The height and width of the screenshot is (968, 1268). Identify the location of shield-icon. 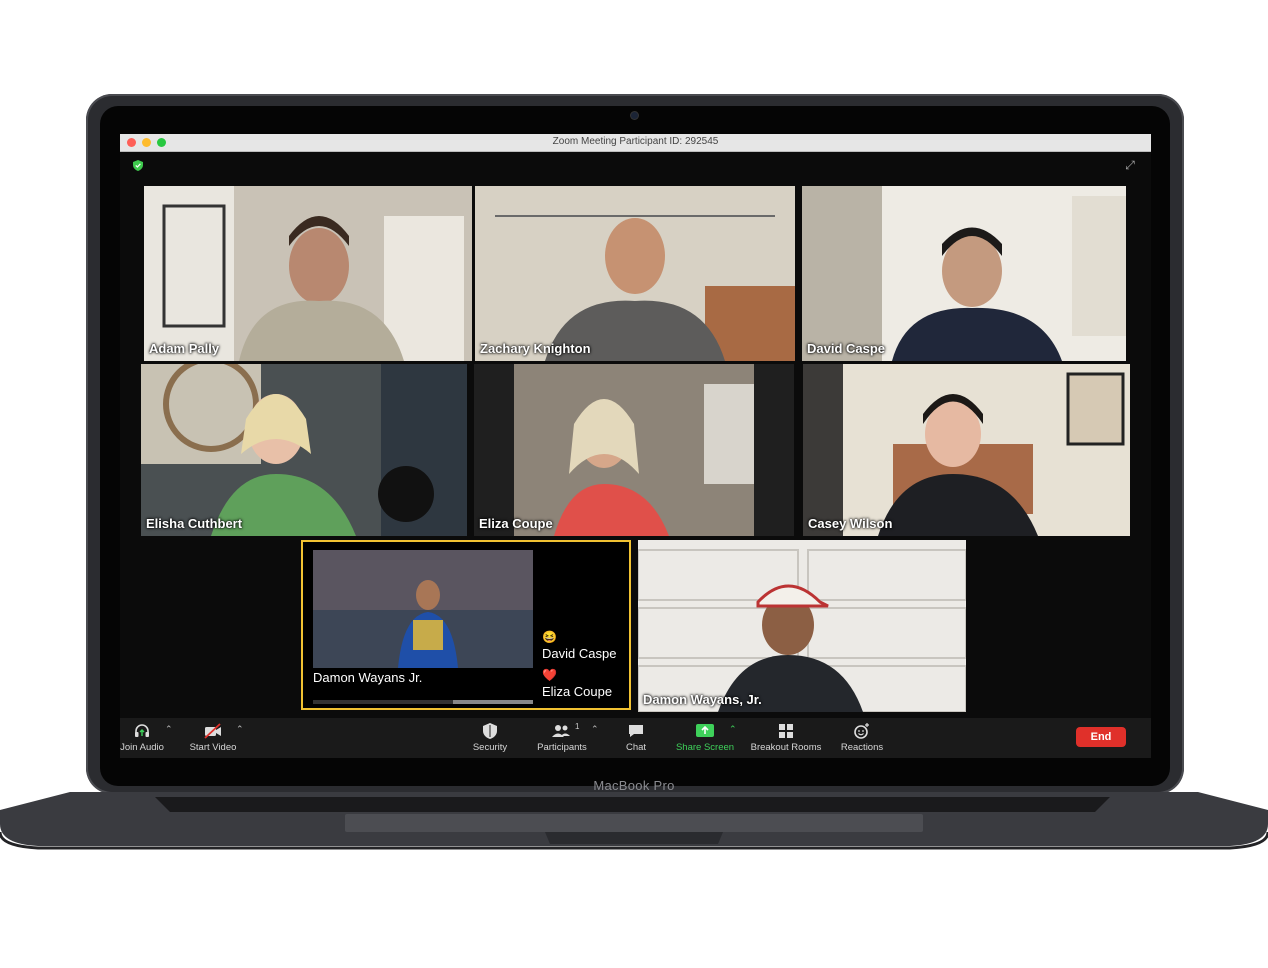
(490, 731).